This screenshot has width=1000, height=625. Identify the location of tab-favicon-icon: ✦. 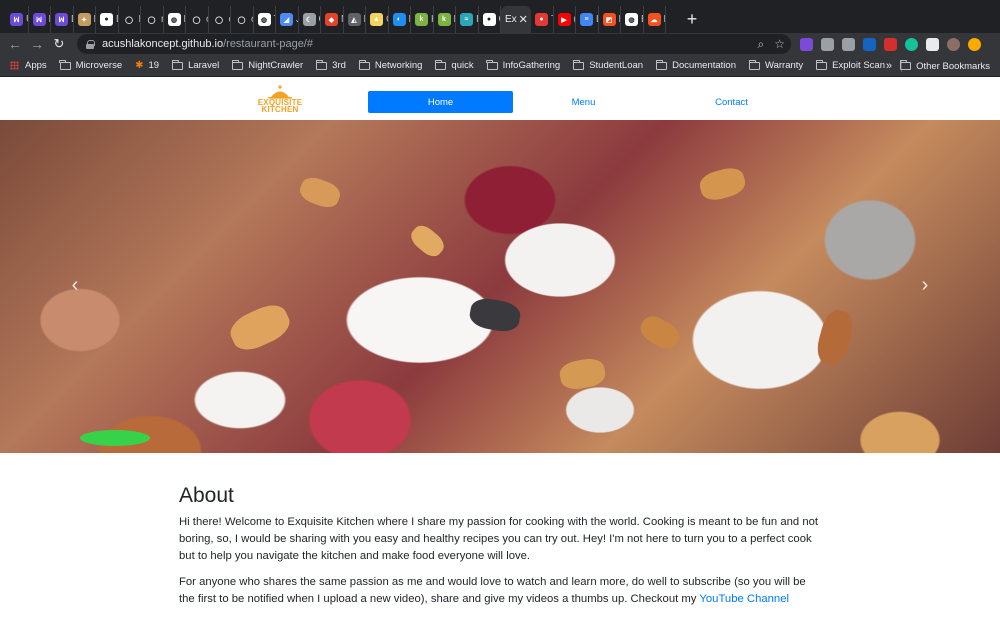
(84, 19).